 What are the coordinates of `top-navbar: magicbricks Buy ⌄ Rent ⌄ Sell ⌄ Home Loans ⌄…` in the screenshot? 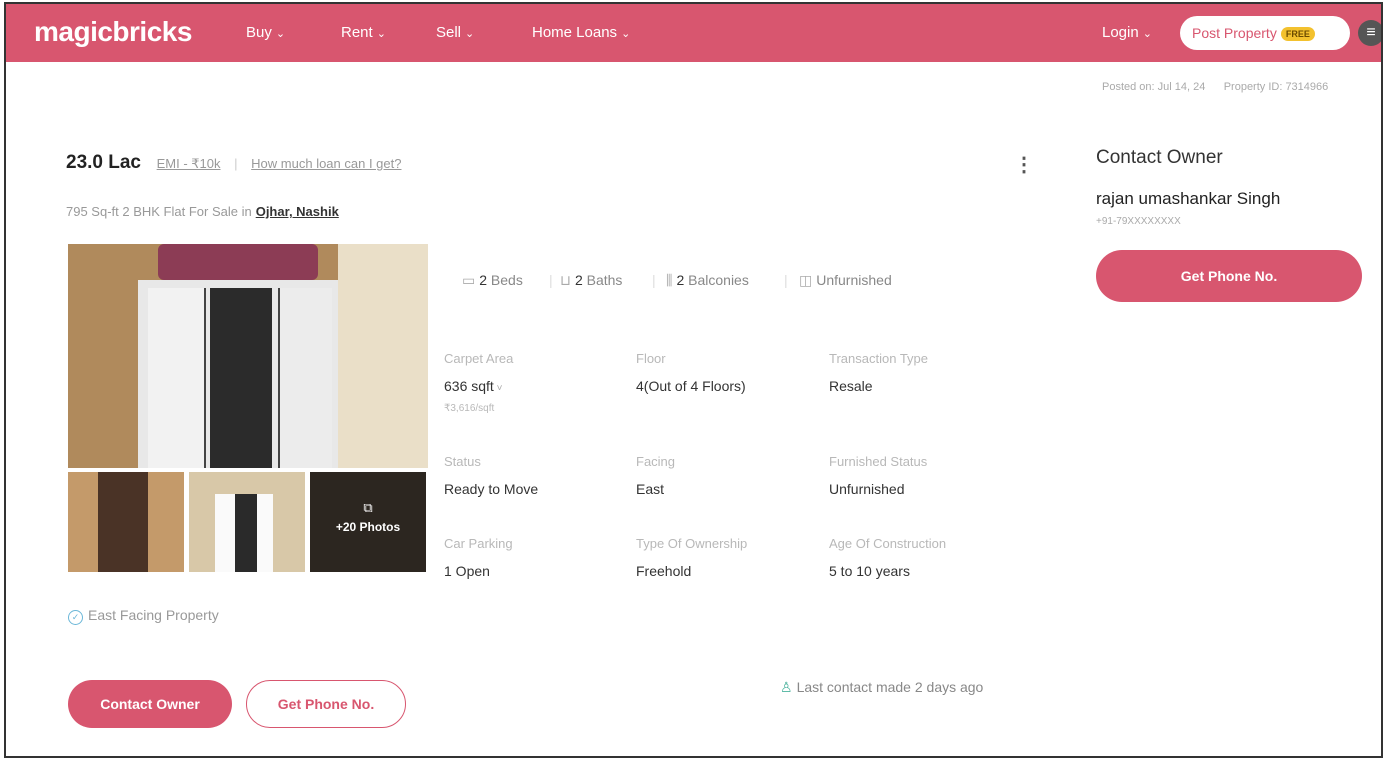 It's located at (693, 33).